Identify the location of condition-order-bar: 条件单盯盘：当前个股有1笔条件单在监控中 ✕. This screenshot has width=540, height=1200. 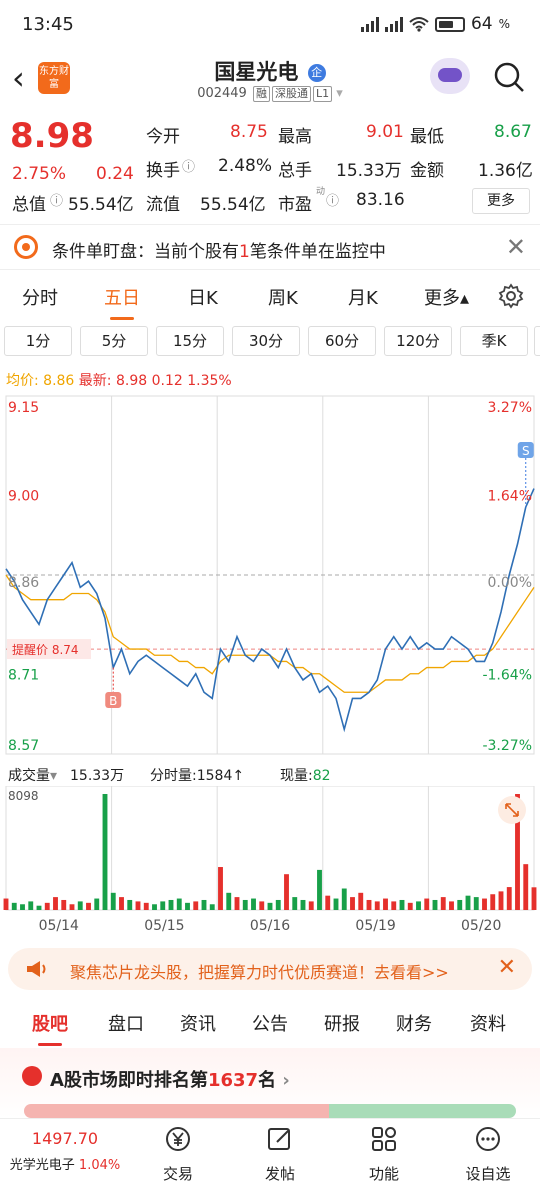
(270, 247).